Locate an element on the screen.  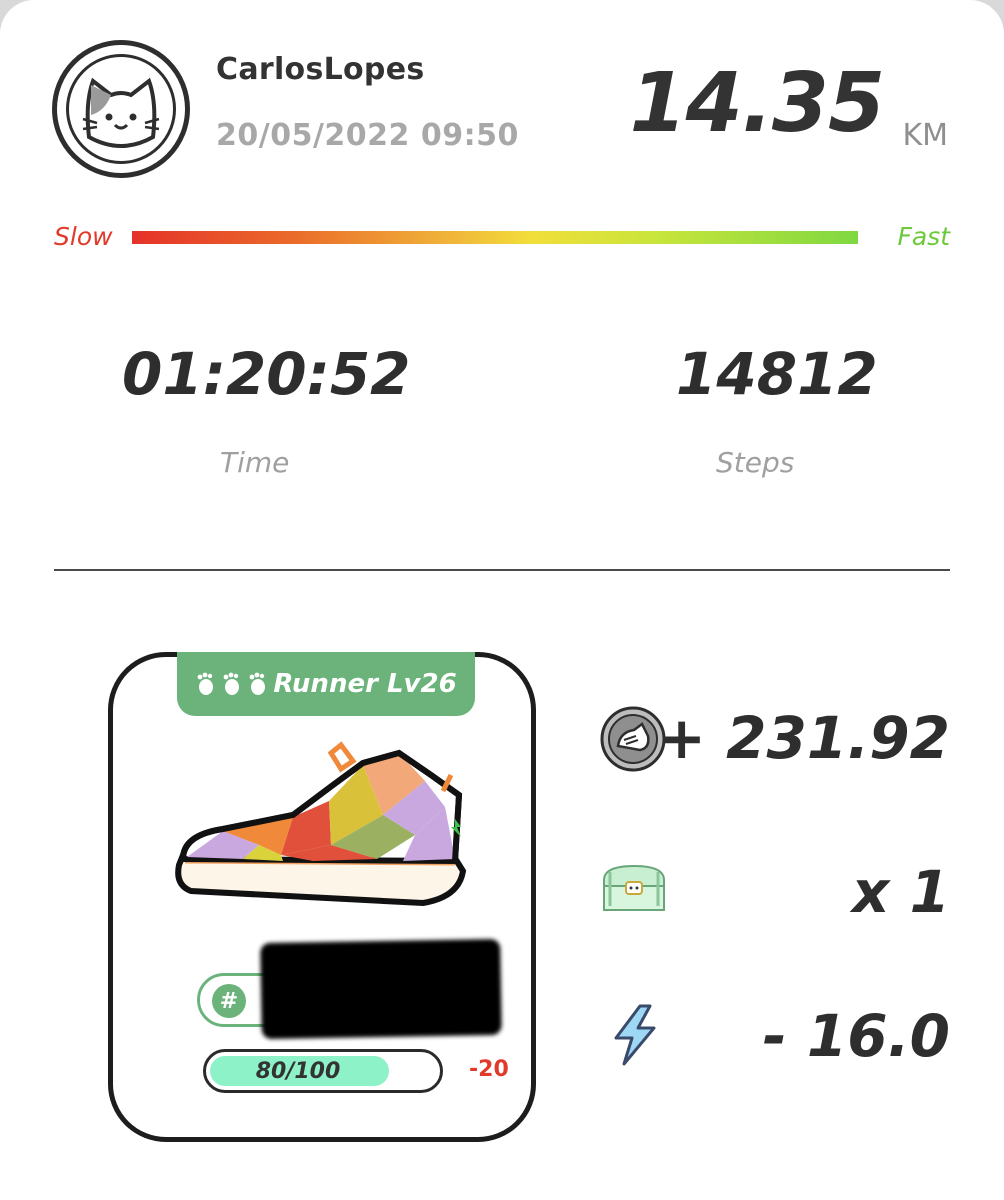
sneaker-level-tab: Runner Lv26 is located at coordinates (326, 684).